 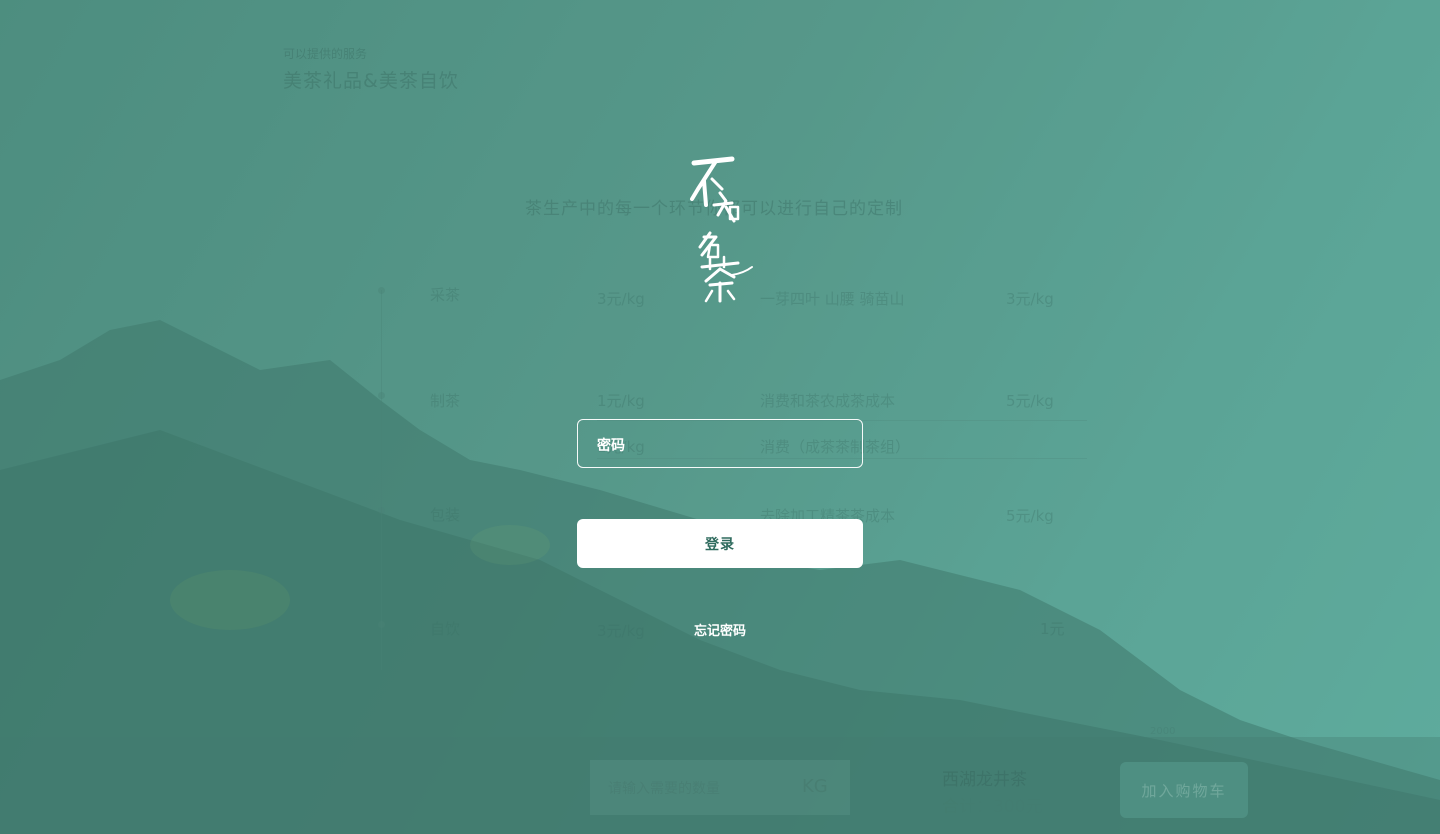 I want to click on password-input, so click(x=750, y=444).